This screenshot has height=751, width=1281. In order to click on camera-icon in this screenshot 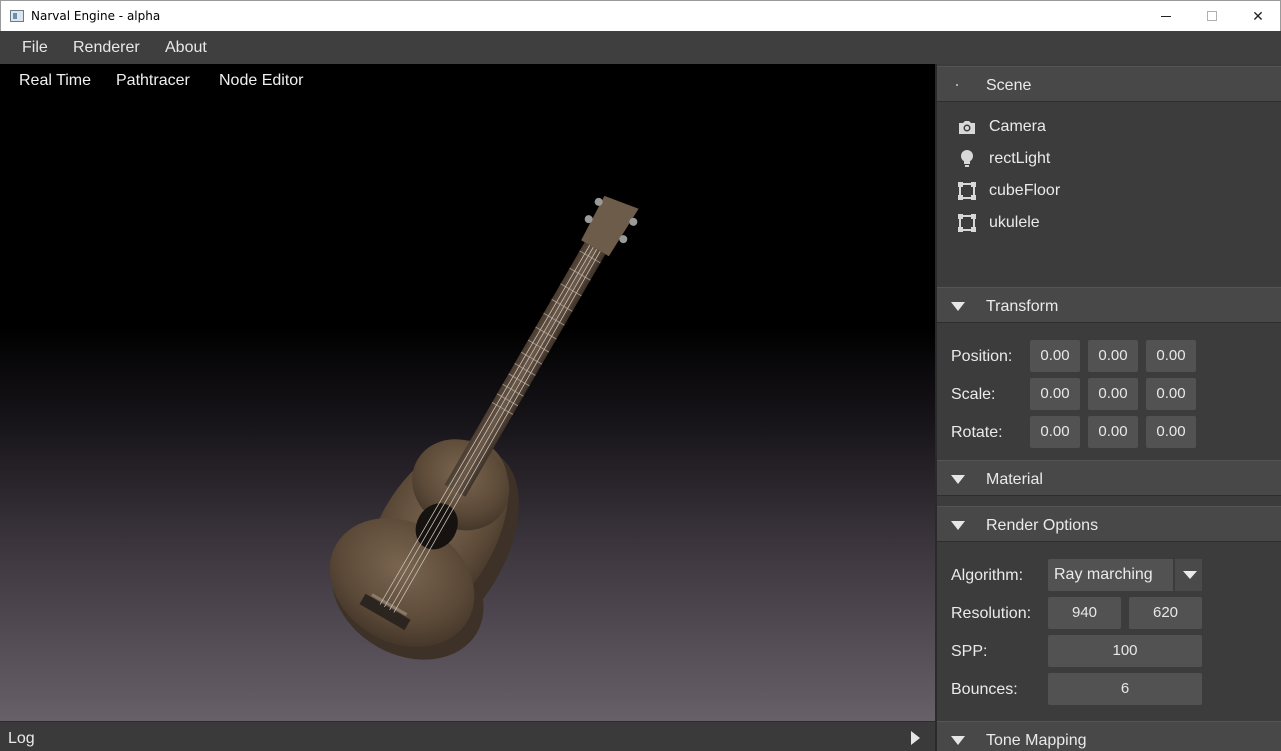, I will do `click(967, 127)`.